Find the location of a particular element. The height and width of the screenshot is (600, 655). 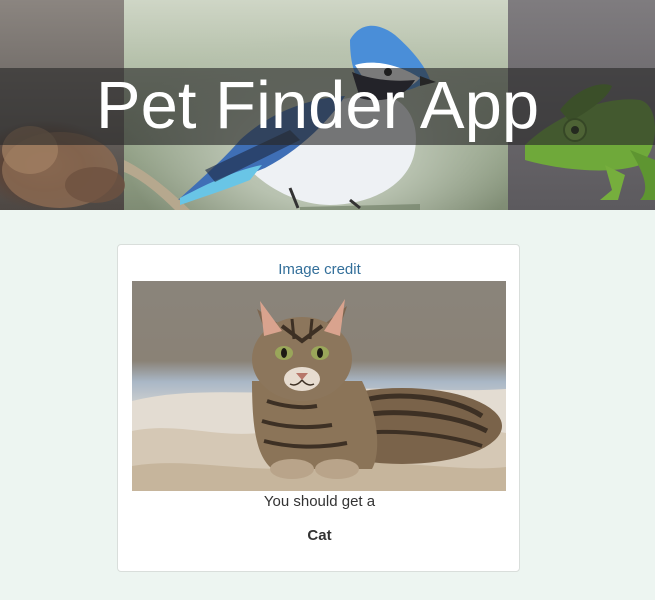

result-pet-name: Cat is located at coordinates (319, 535).